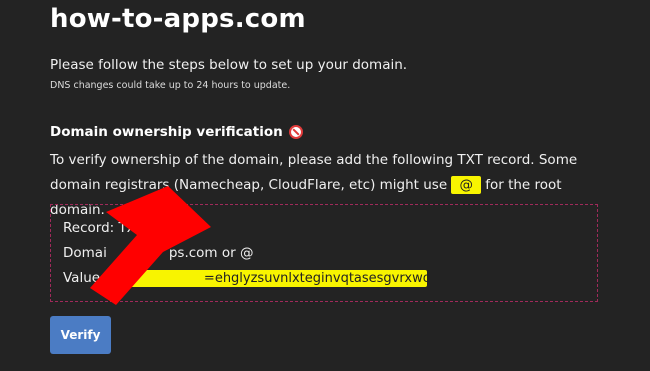  What do you see at coordinates (80, 335) in the screenshot?
I see `verify-button: Verify` at bounding box center [80, 335].